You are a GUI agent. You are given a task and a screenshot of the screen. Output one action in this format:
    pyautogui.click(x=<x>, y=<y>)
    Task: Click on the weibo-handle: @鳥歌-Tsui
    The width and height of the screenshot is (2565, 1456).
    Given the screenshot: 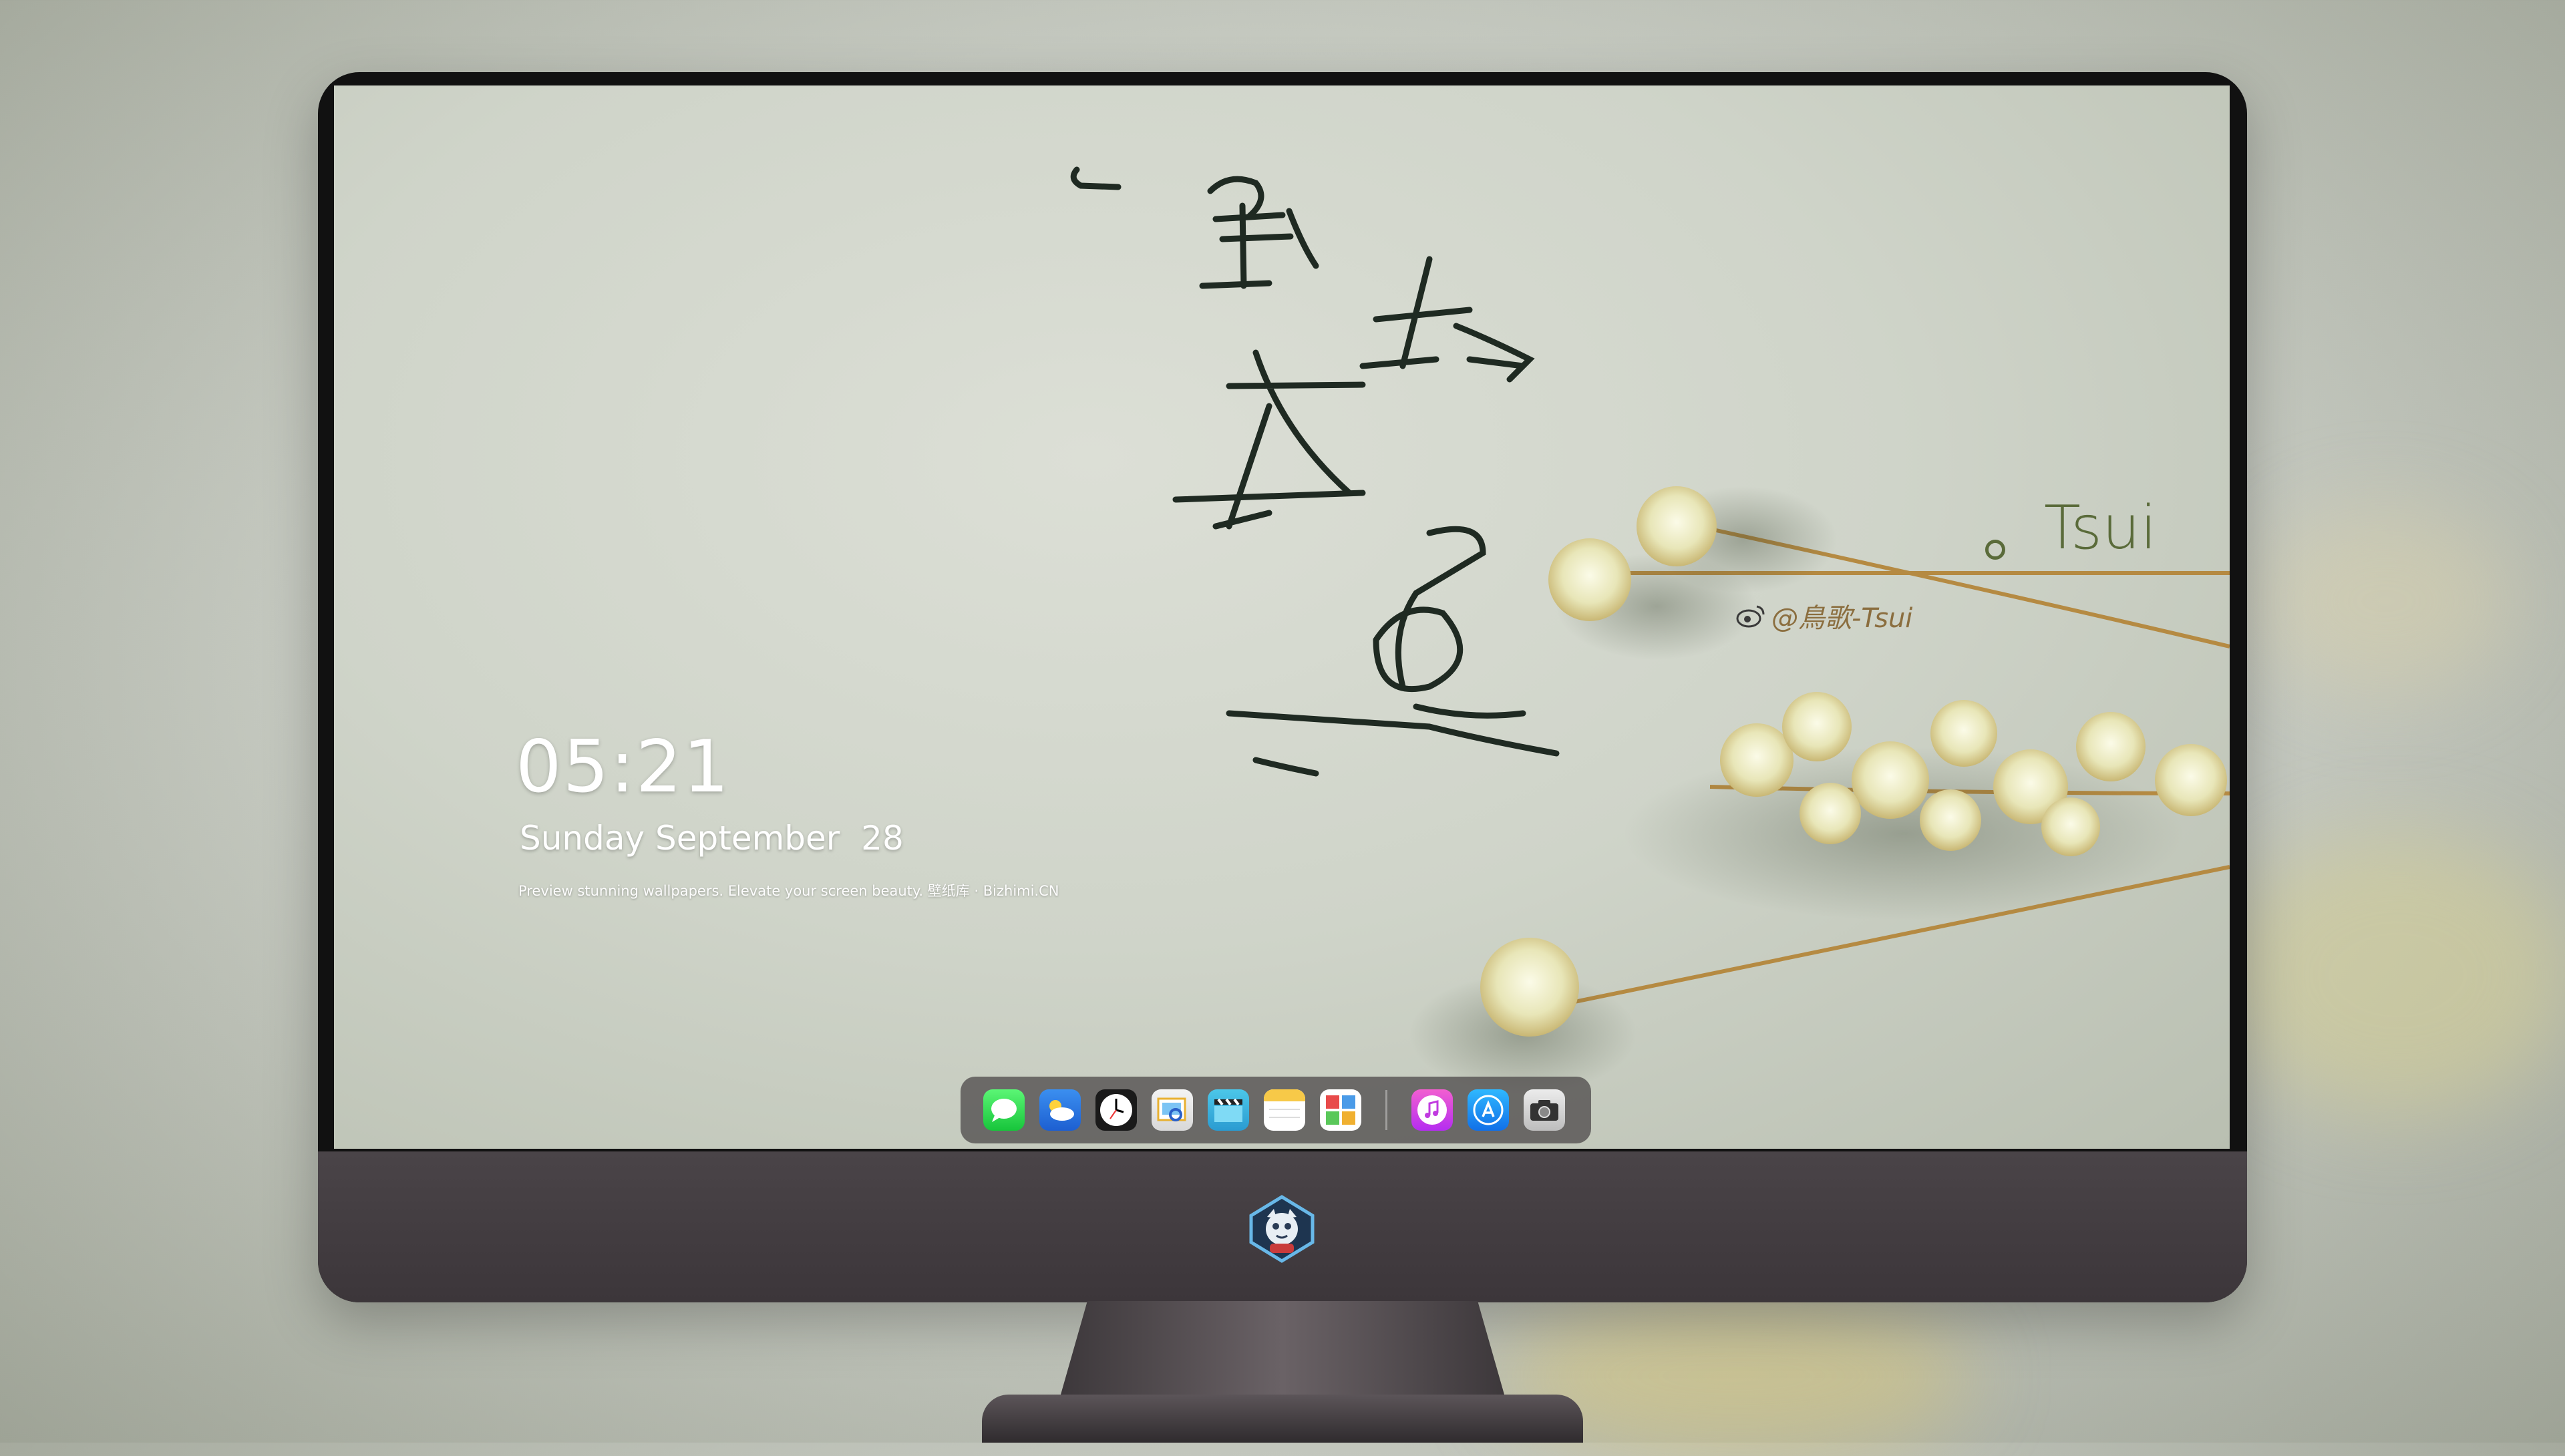 What is the action you would take?
    pyautogui.click(x=1842, y=619)
    